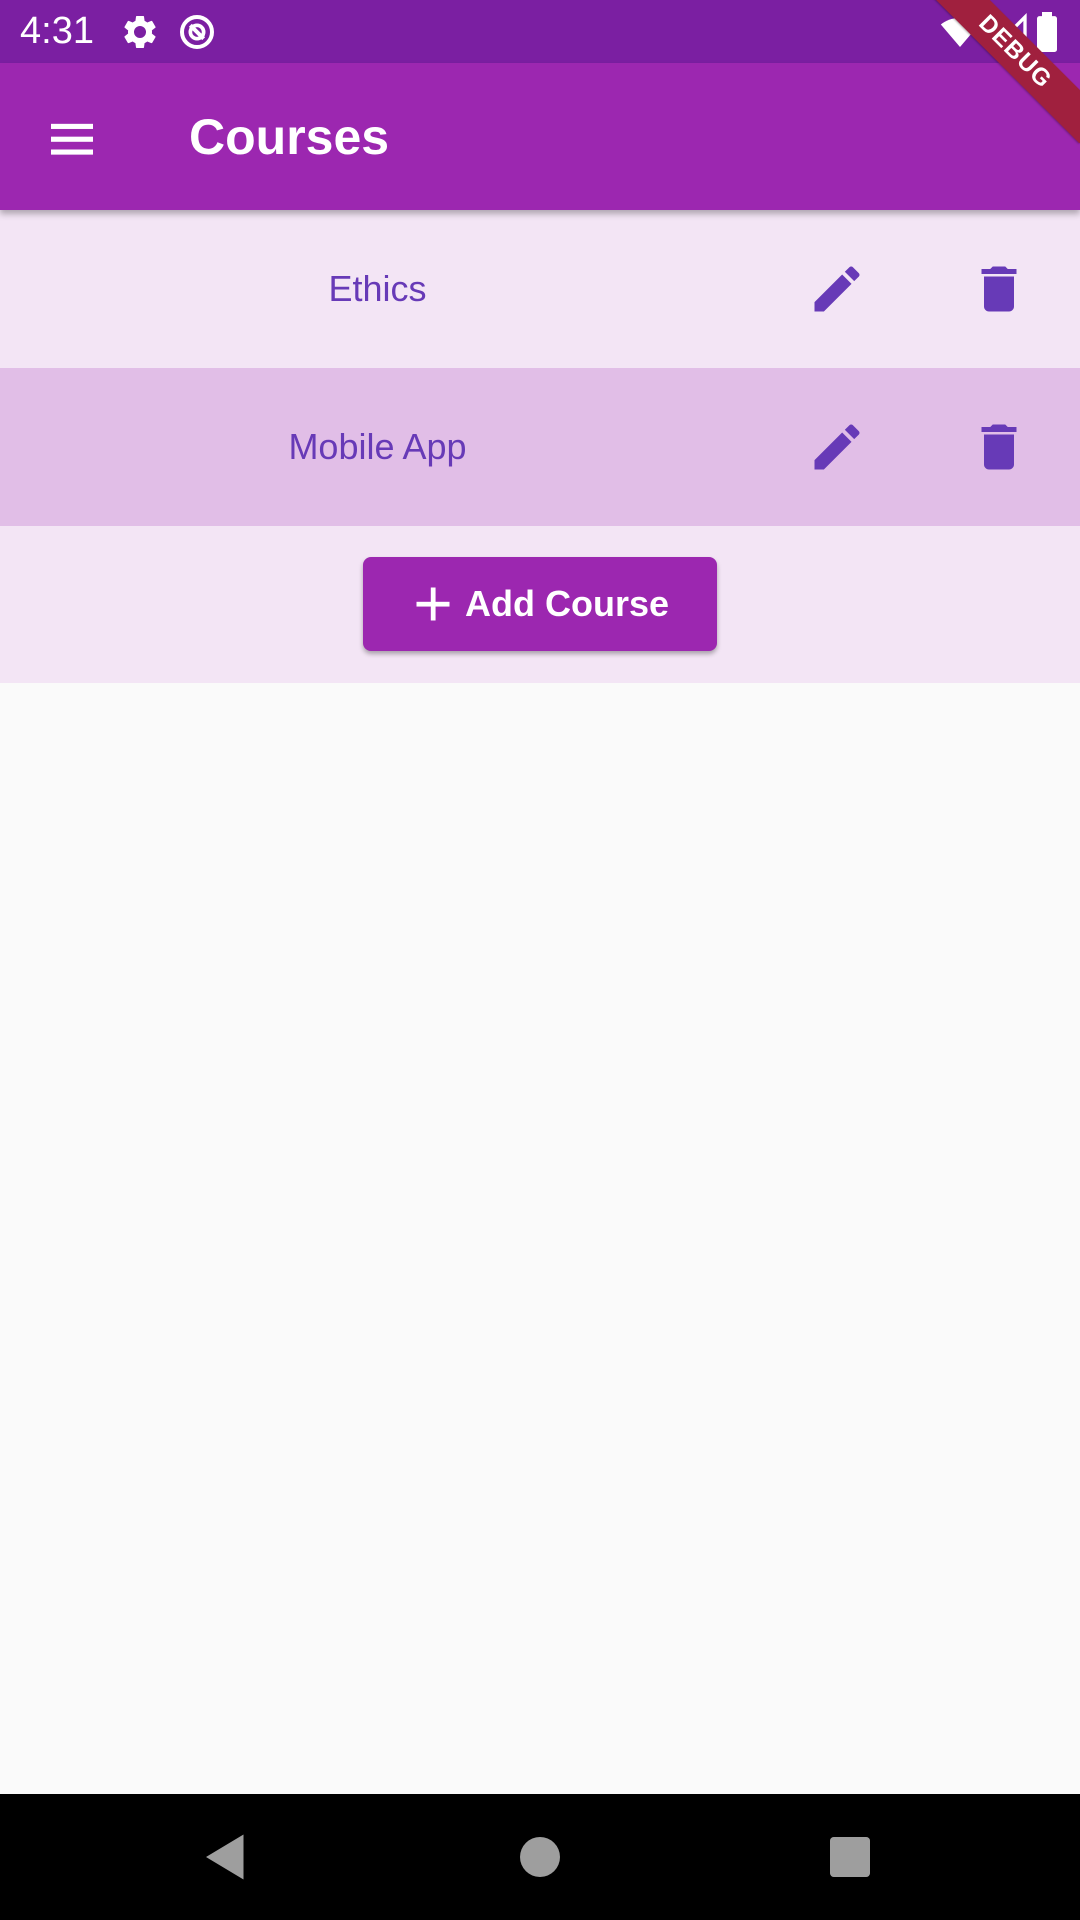 Image resolution: width=1080 pixels, height=1920 pixels. I want to click on recents-button, so click(850, 1857).